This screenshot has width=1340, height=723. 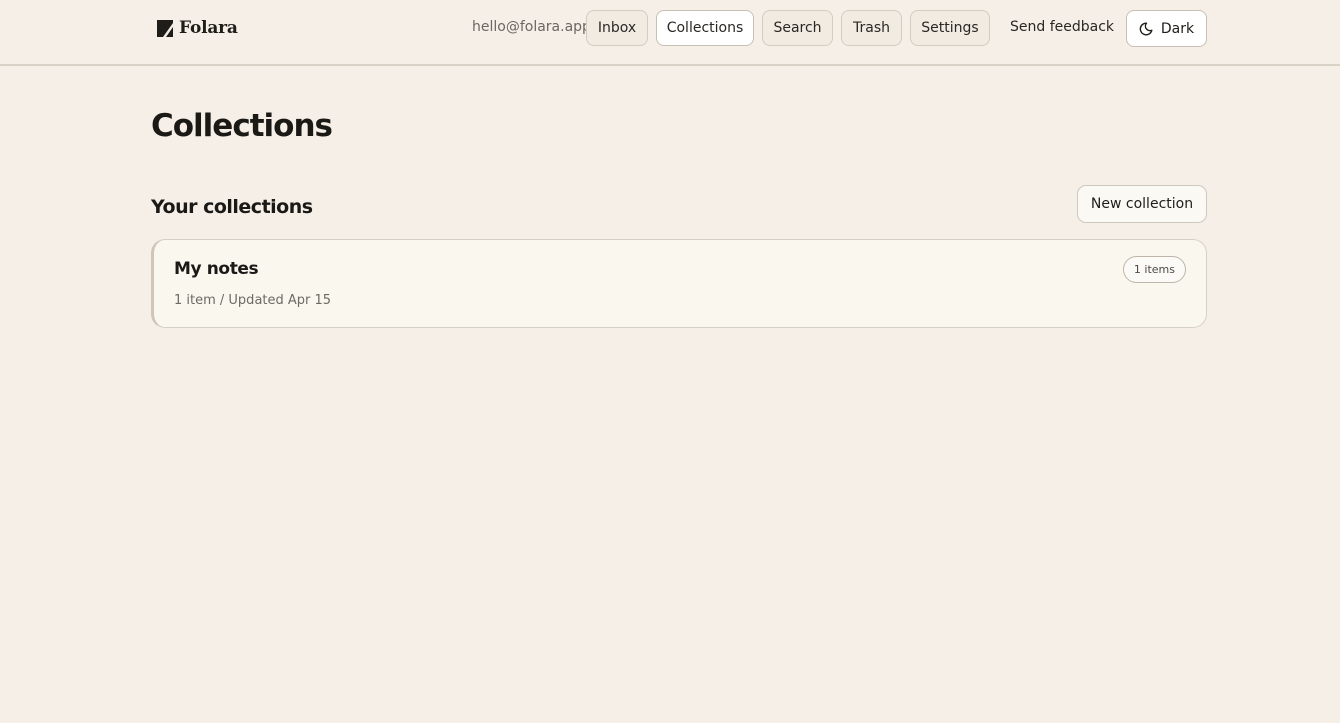 I want to click on section-title: Your collections, so click(x=232, y=207).